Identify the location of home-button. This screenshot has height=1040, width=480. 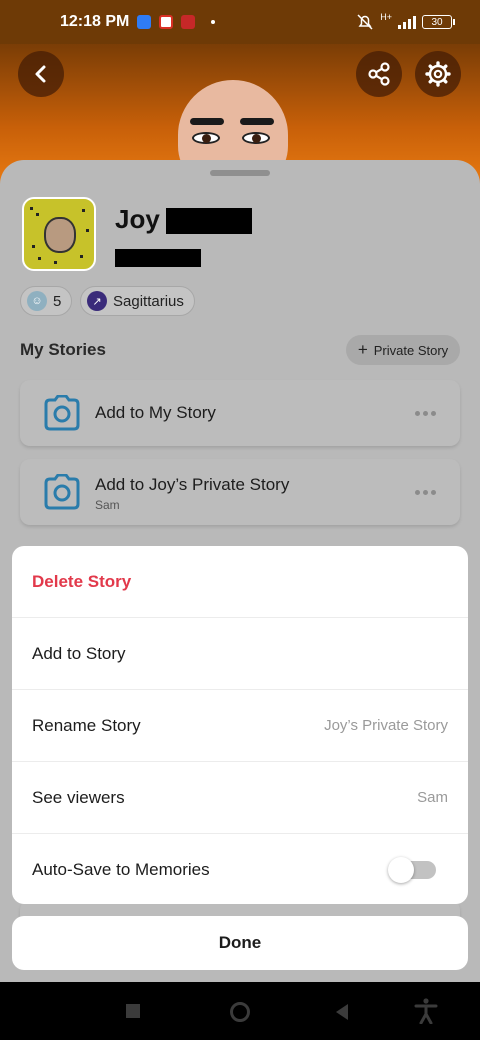
(240, 1012).